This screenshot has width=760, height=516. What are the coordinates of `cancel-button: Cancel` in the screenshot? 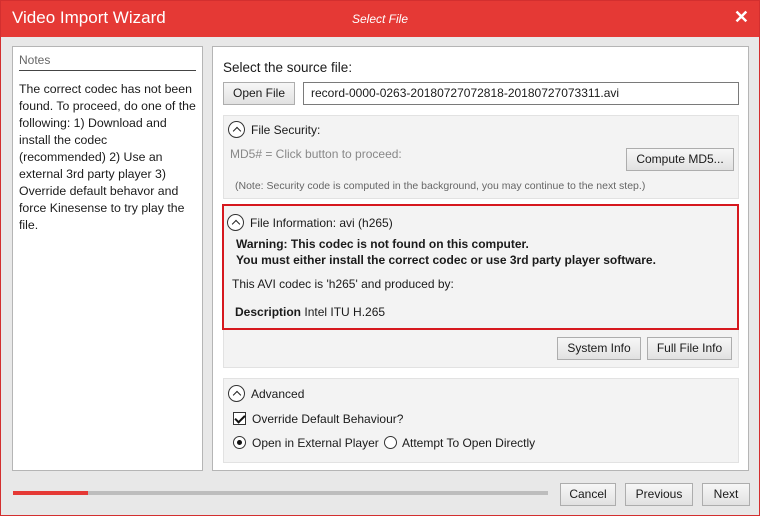 It's located at (588, 494).